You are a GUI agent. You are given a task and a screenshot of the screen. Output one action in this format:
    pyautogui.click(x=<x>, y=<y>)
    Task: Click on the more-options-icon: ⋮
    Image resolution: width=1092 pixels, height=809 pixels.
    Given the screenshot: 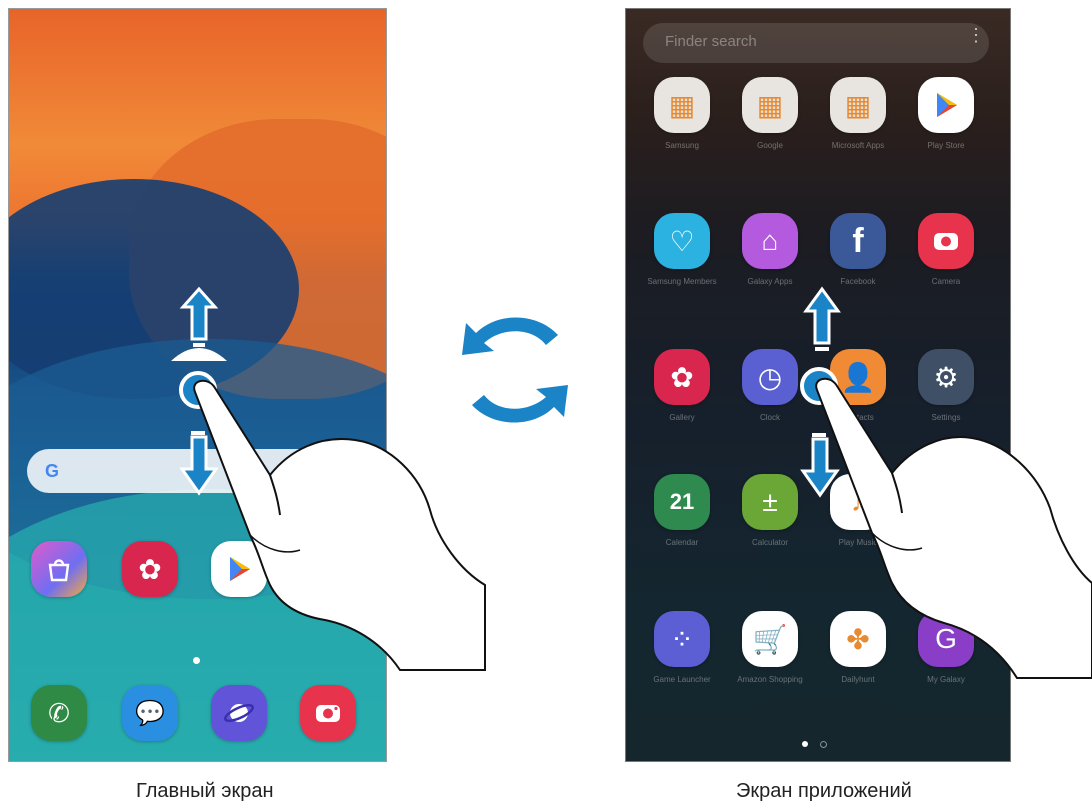 What is the action you would take?
    pyautogui.click(x=976, y=35)
    